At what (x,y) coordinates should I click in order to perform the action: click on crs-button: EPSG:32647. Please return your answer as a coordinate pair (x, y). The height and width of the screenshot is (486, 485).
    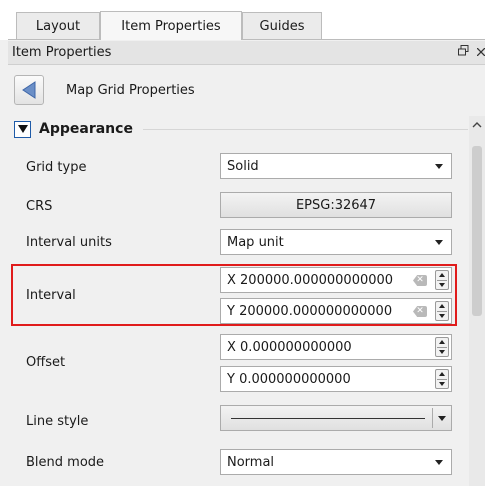
    Looking at the image, I should click on (336, 205).